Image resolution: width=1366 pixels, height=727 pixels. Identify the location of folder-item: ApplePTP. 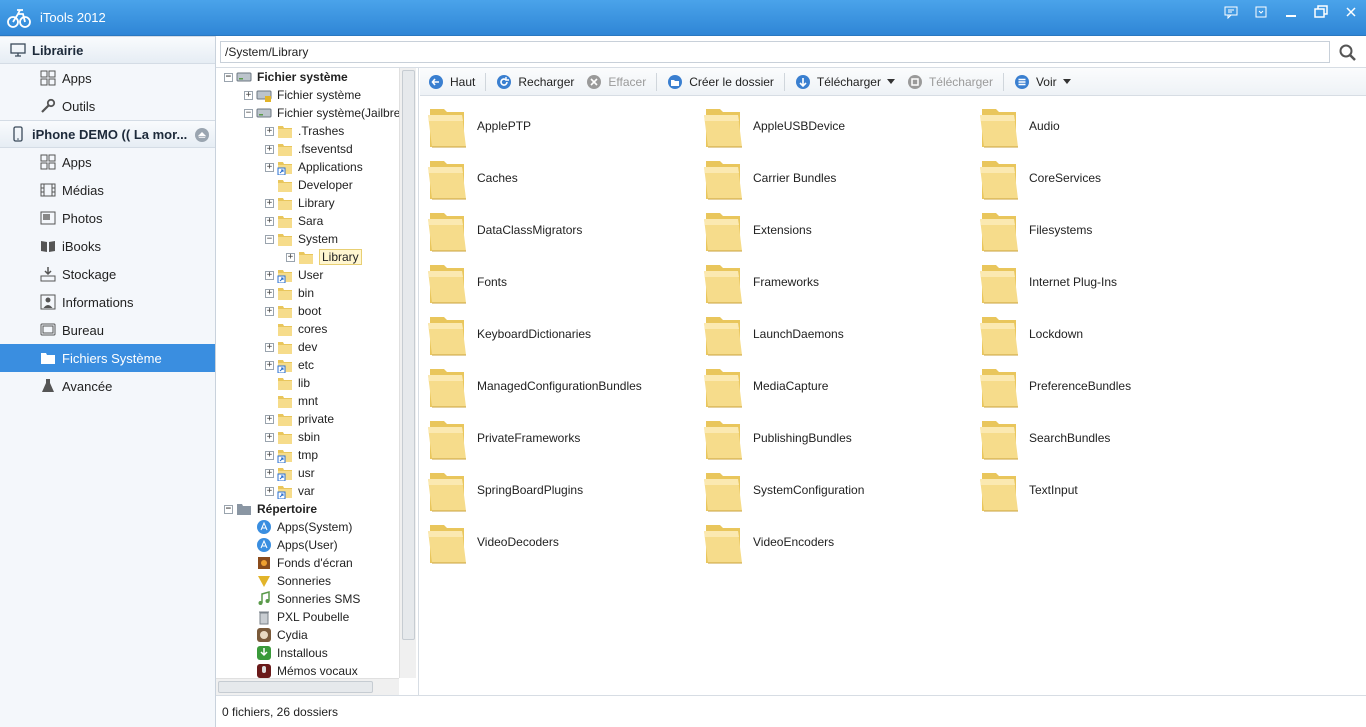
(558, 126).